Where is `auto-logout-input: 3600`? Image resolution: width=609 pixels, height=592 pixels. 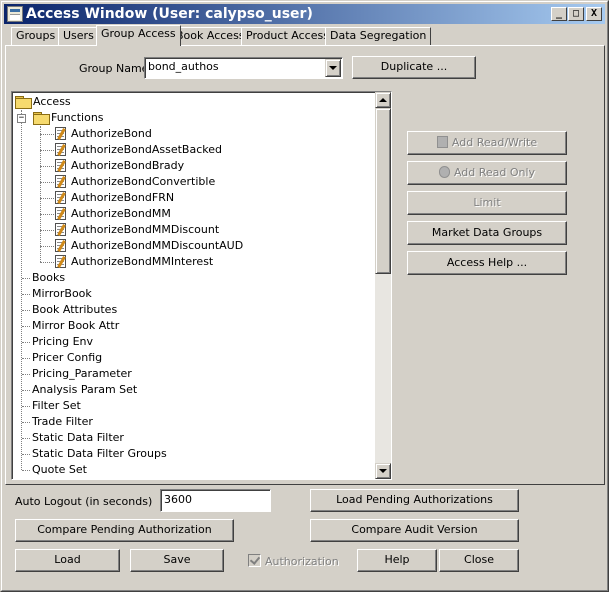
auto-logout-input: 3600 is located at coordinates (215, 500).